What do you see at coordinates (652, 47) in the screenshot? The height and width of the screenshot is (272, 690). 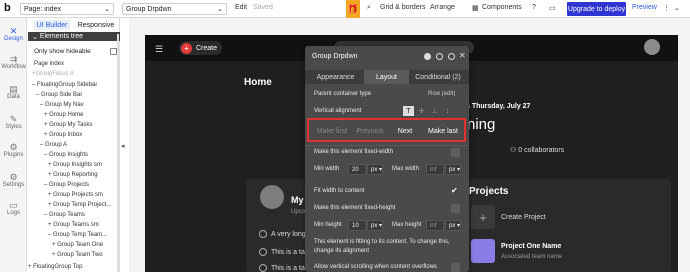 I see `avatar` at bounding box center [652, 47].